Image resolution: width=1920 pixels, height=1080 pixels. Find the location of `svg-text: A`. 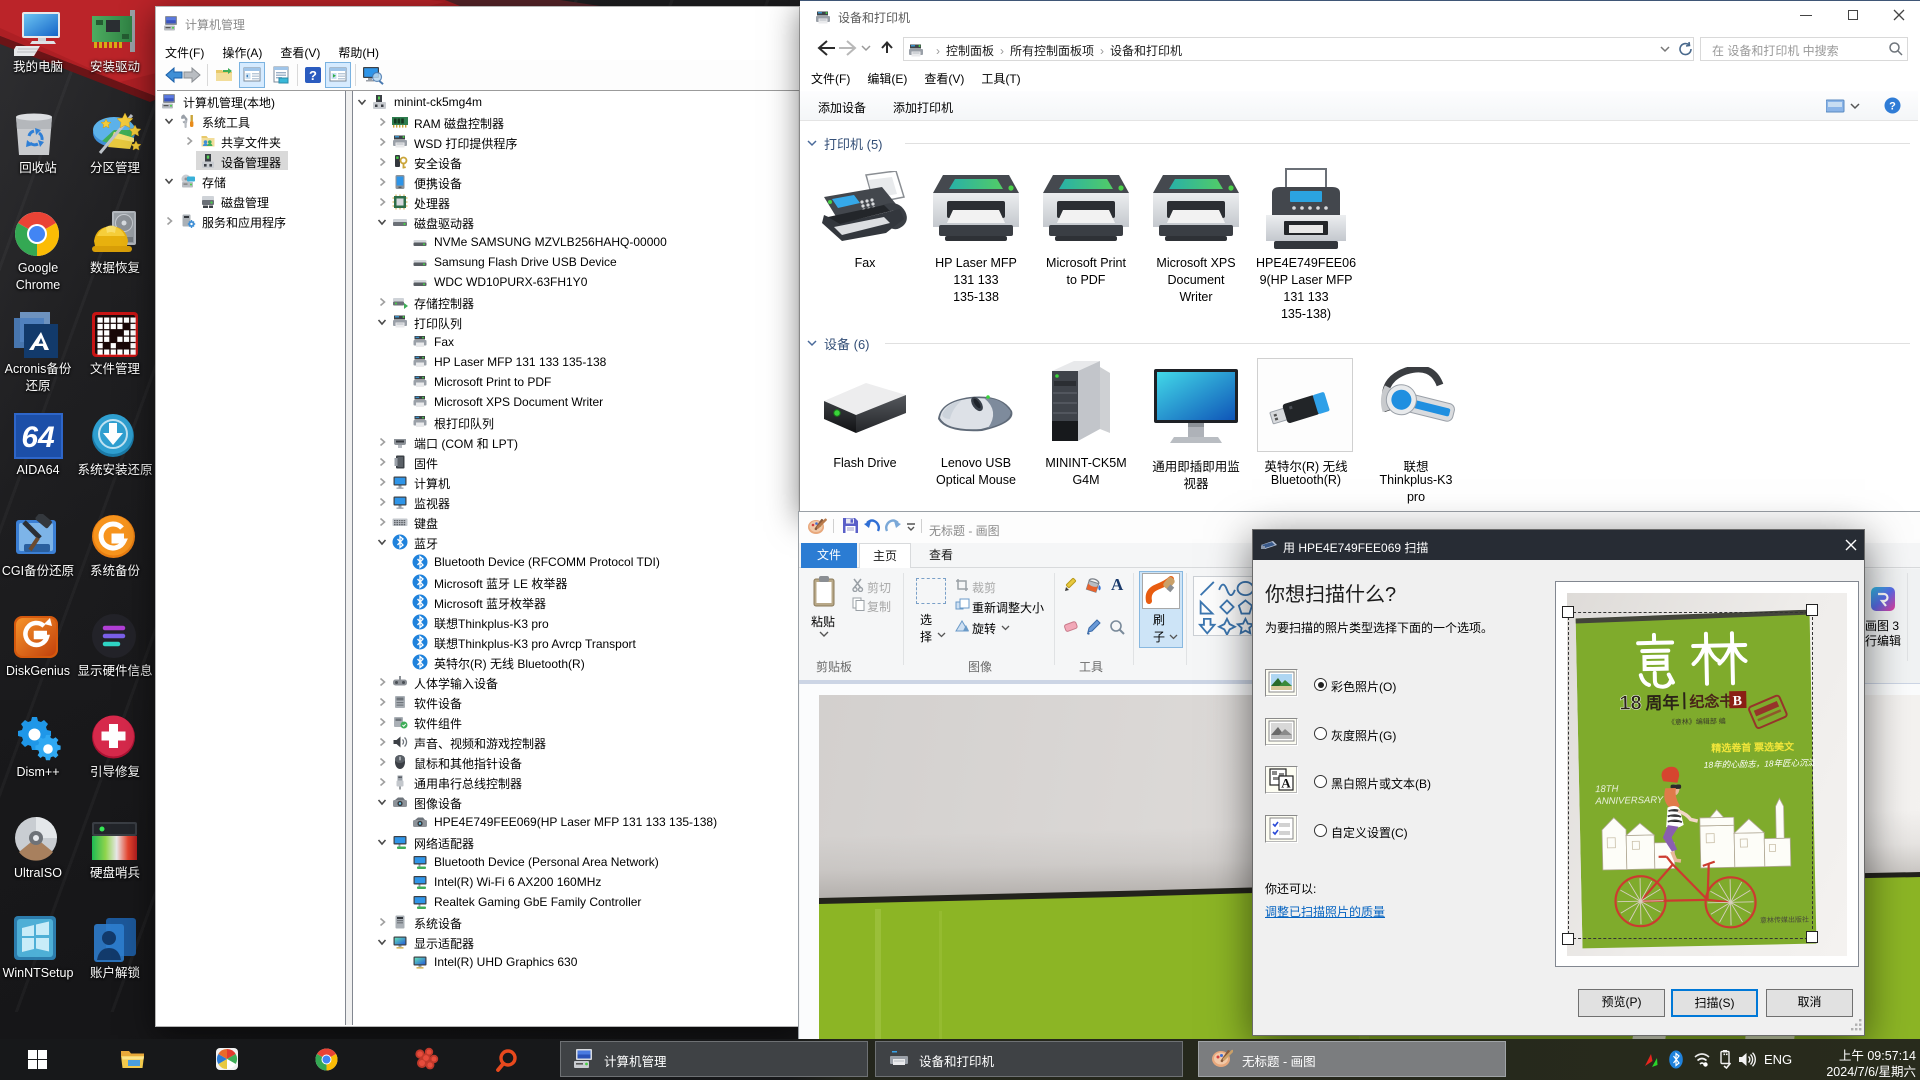

svg-text: A is located at coordinates (1286, 783).